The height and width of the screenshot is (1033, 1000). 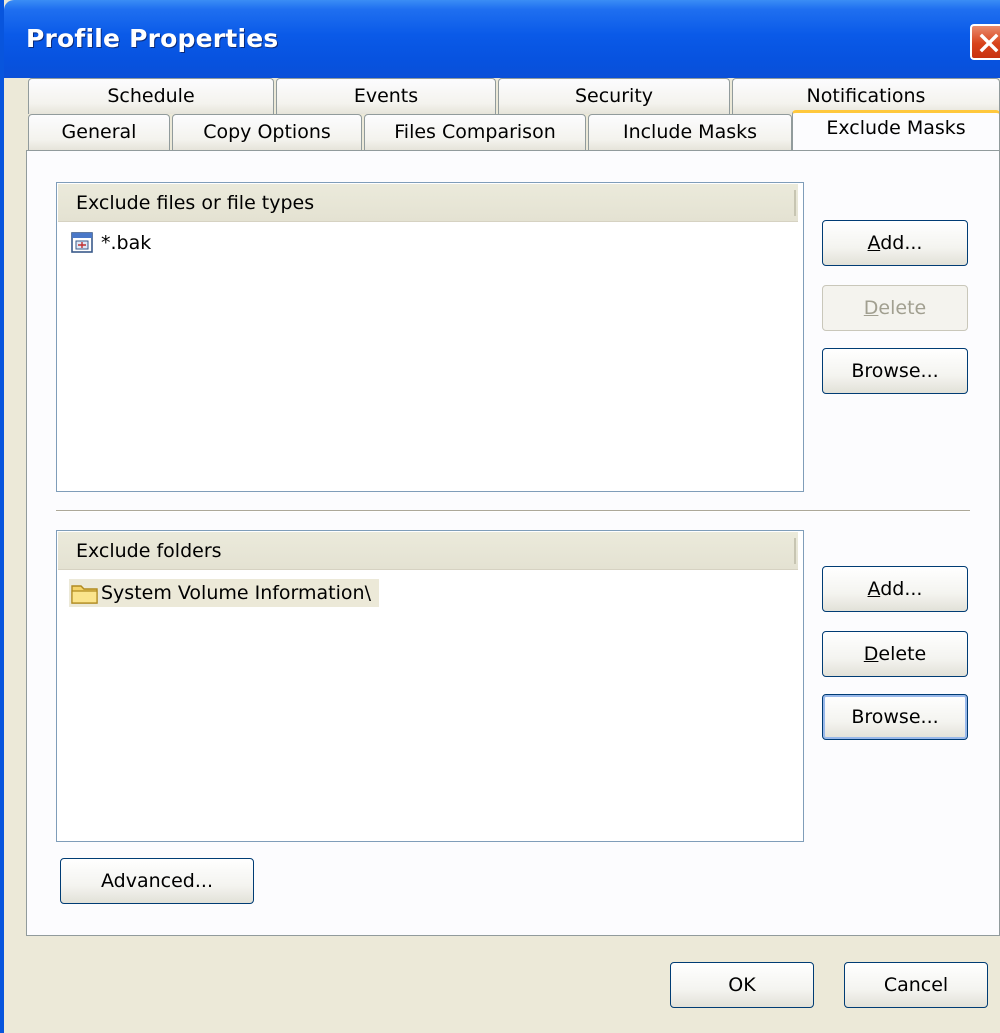 I want to click on tab-include-masks: Include Masks, so click(x=690, y=132).